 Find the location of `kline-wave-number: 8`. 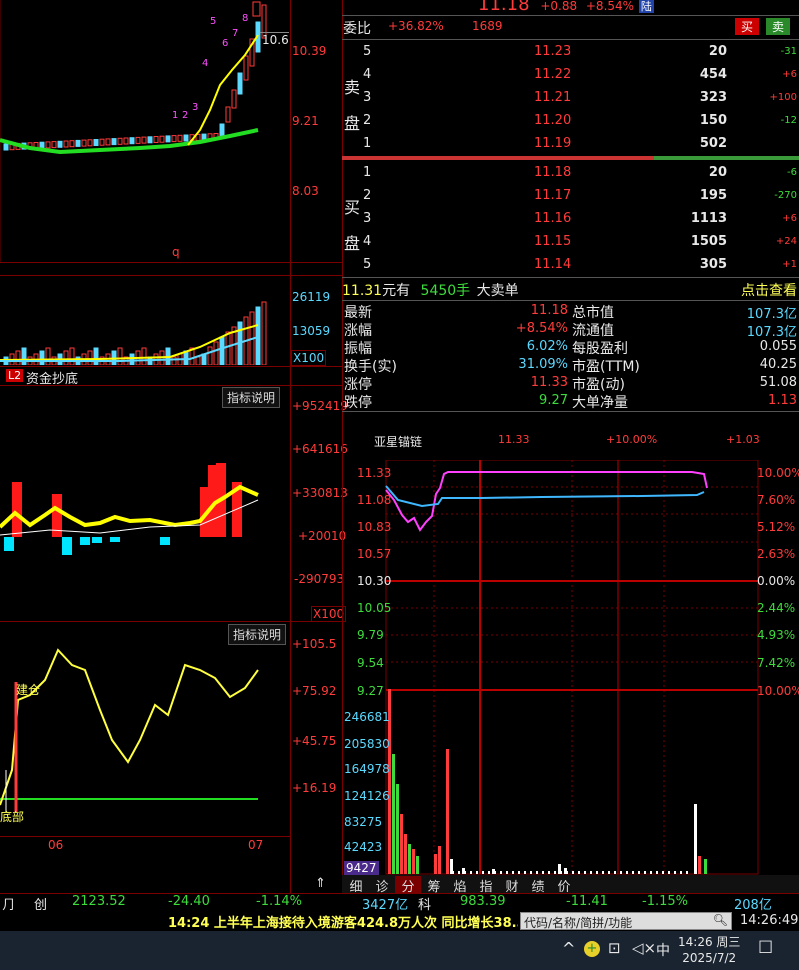

kline-wave-number: 8 is located at coordinates (245, 18).